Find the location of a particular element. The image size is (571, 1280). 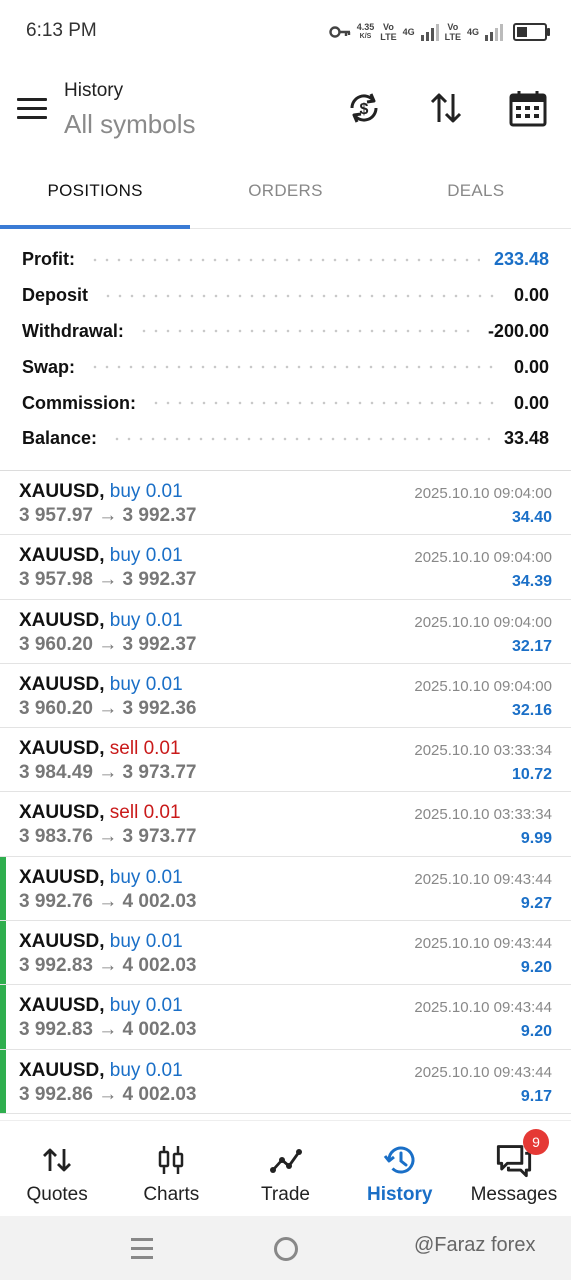

nav-quotes: Quotes is located at coordinates (57, 1169).